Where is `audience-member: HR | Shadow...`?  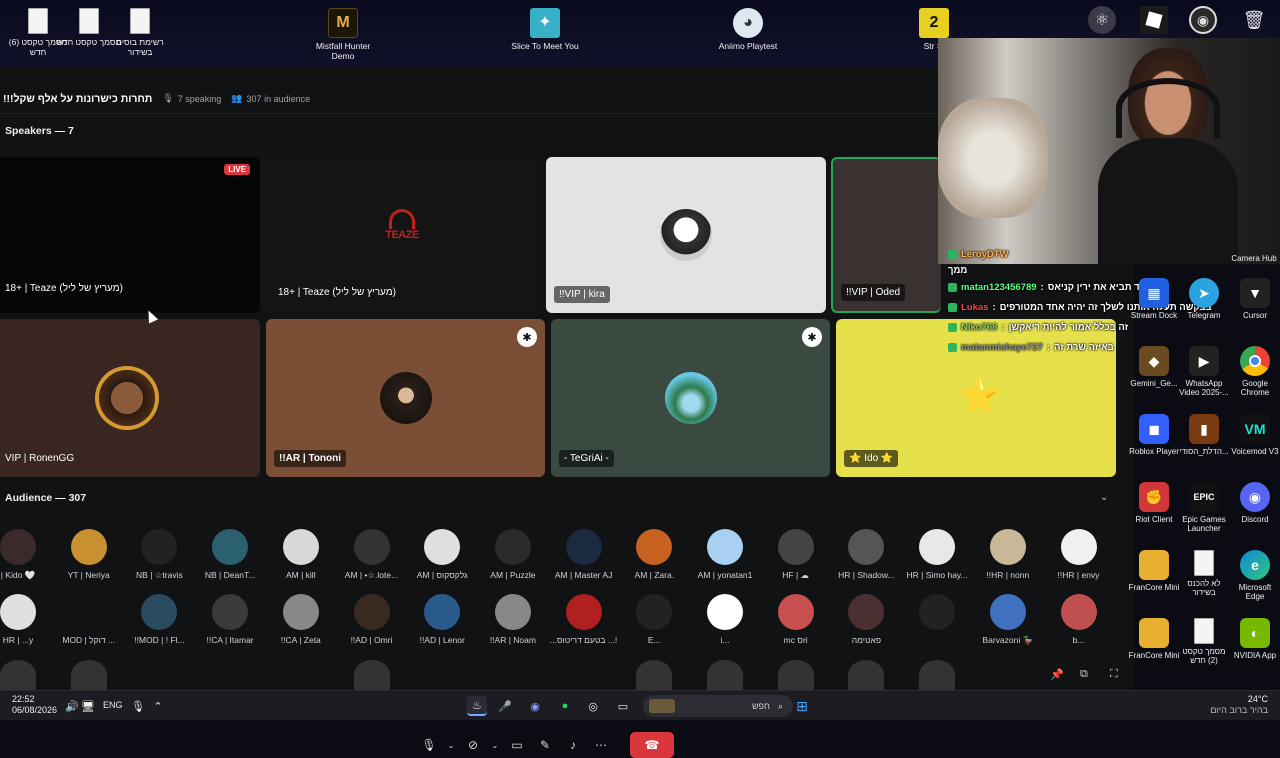 audience-member: HR | Shadow... is located at coordinates (866, 554).